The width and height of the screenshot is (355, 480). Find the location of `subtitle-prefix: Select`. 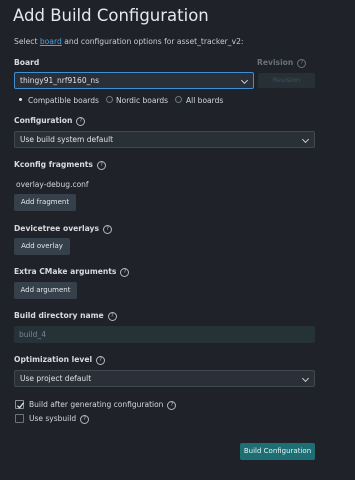

subtitle-prefix: Select is located at coordinates (27, 41).